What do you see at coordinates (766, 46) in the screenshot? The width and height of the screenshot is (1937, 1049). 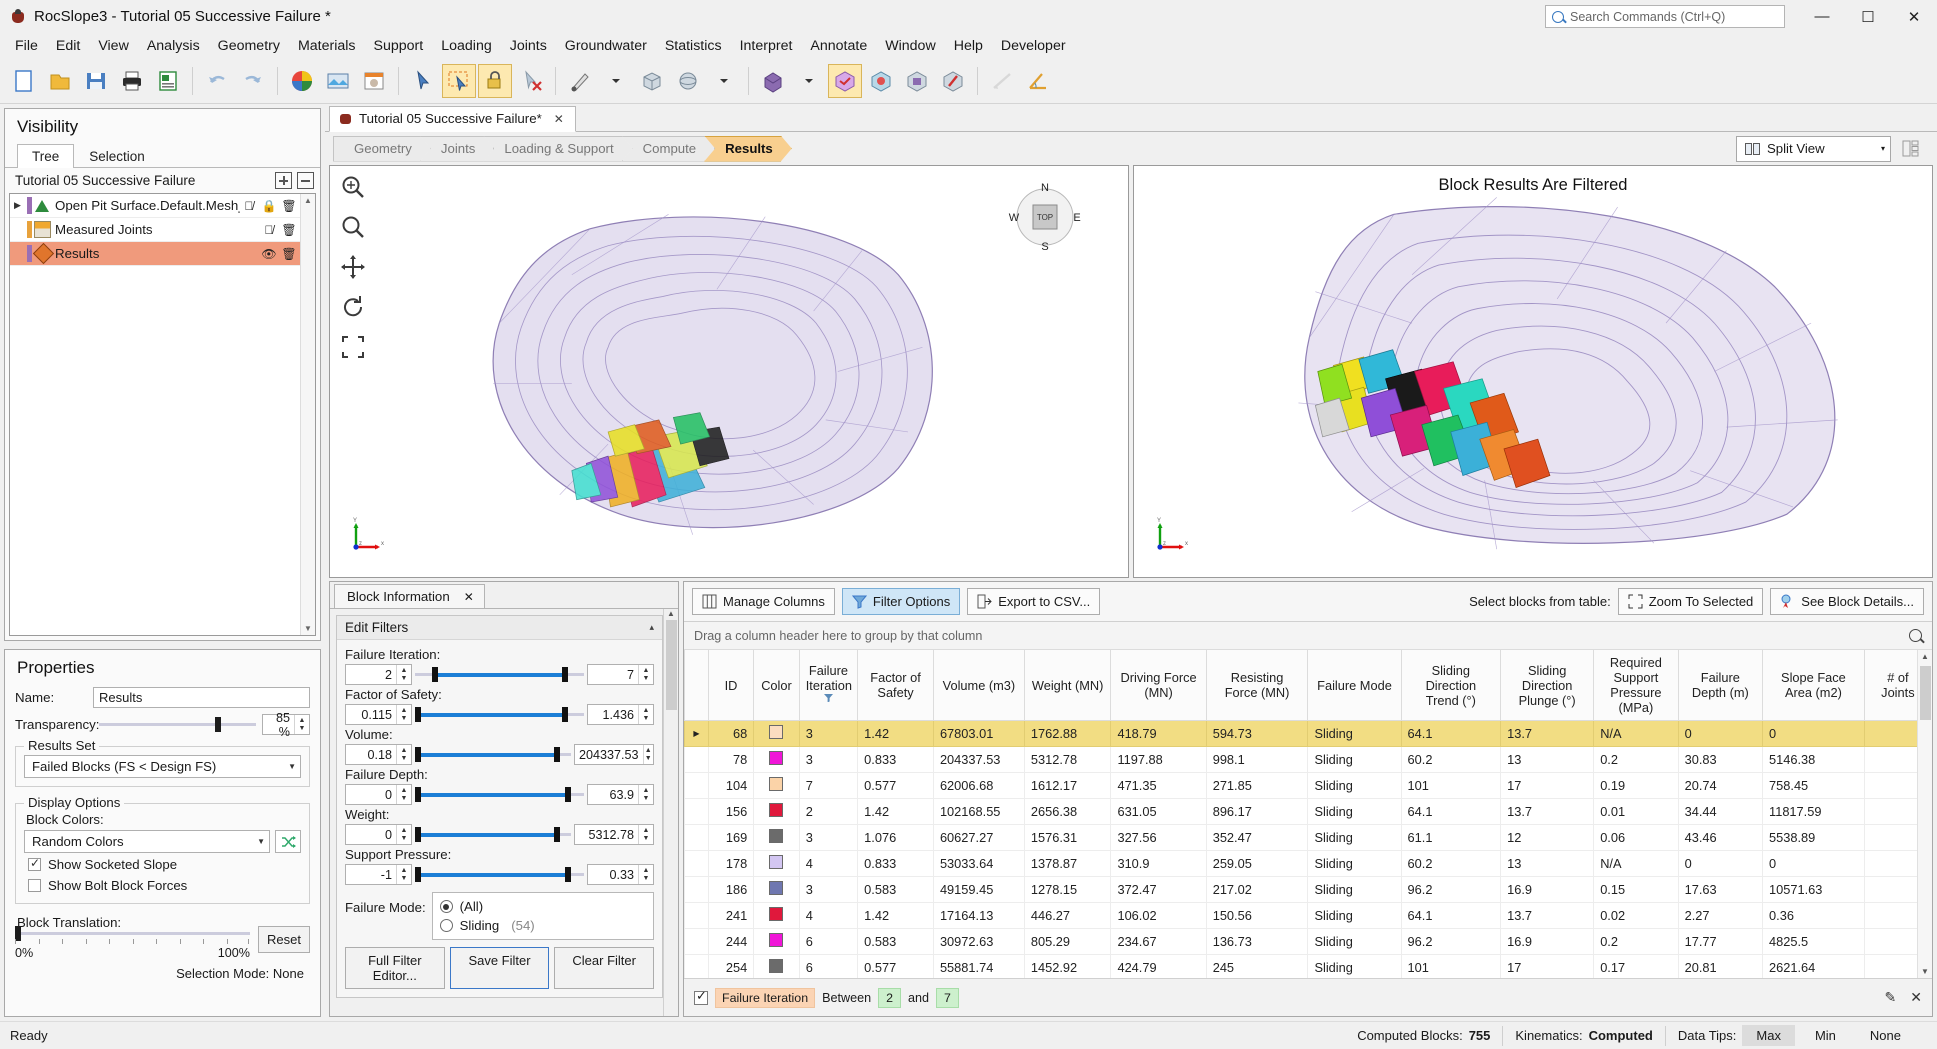 I see `menu-interpret: Interpret` at bounding box center [766, 46].